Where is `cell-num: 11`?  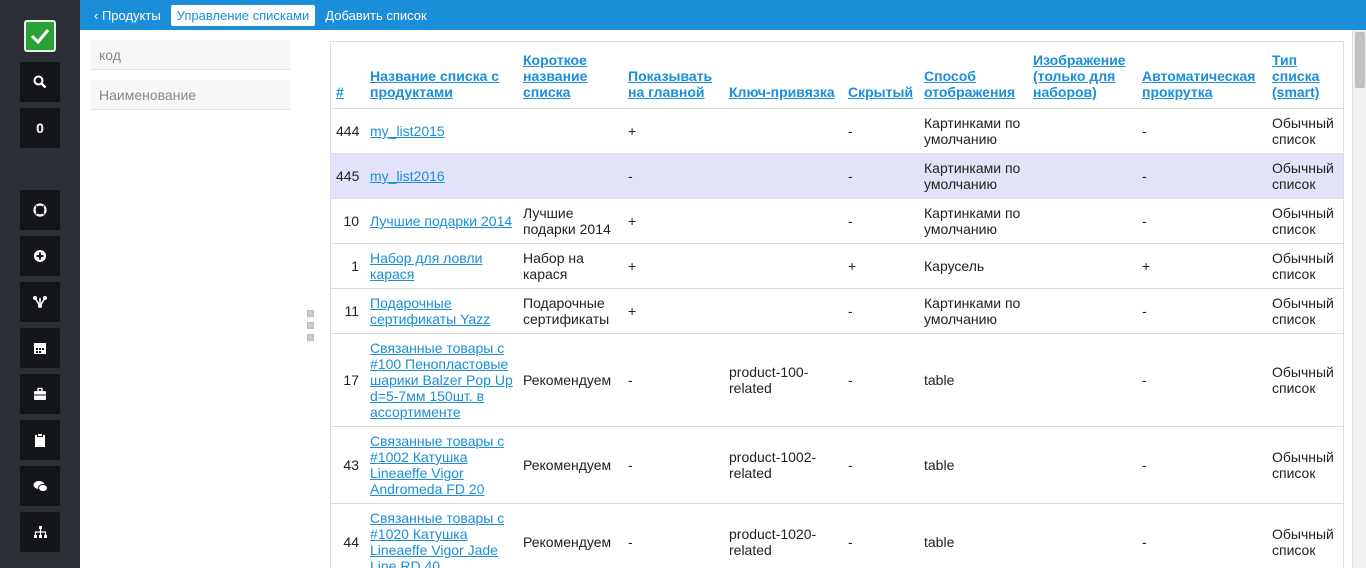
cell-num: 11 is located at coordinates (348, 311).